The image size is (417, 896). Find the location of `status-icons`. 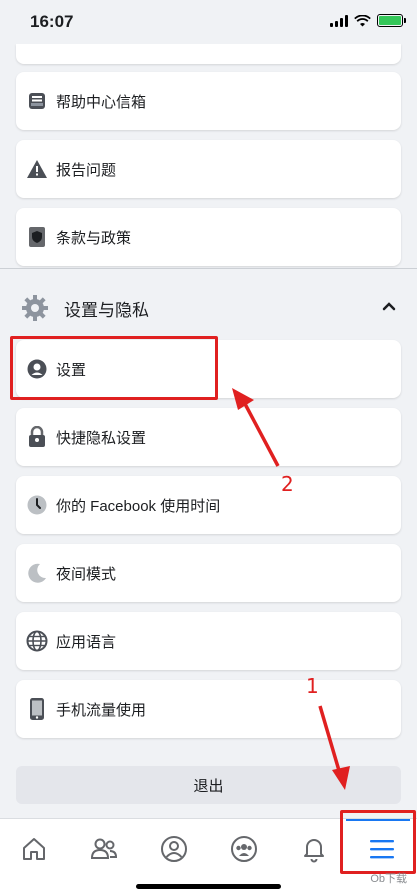

status-icons is located at coordinates (368, 20).